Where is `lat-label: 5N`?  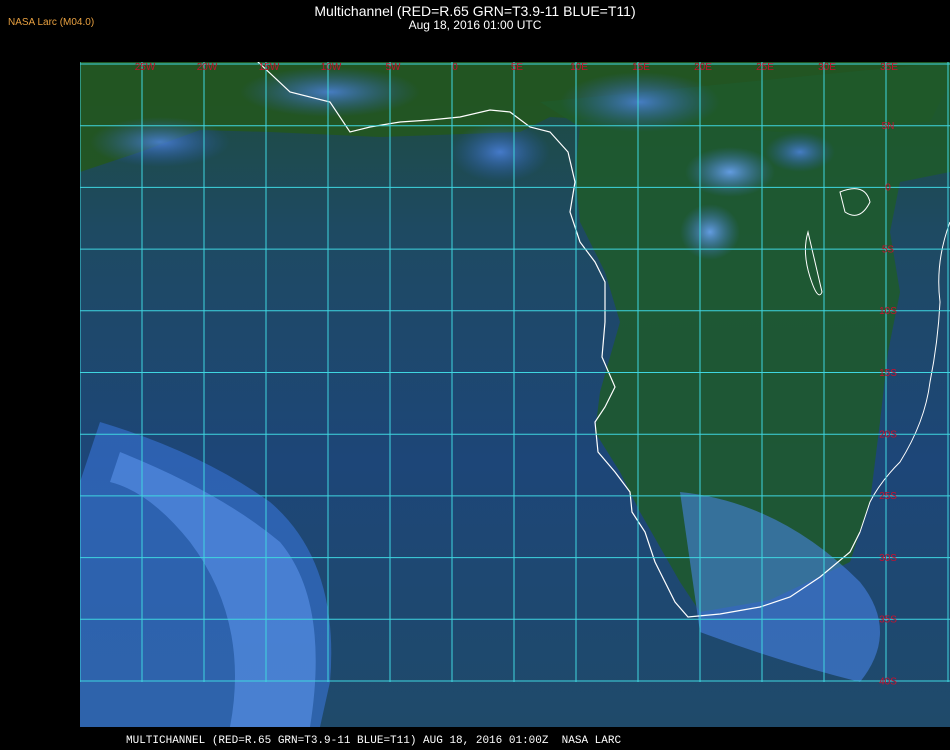
lat-label: 5N is located at coordinates (888, 126).